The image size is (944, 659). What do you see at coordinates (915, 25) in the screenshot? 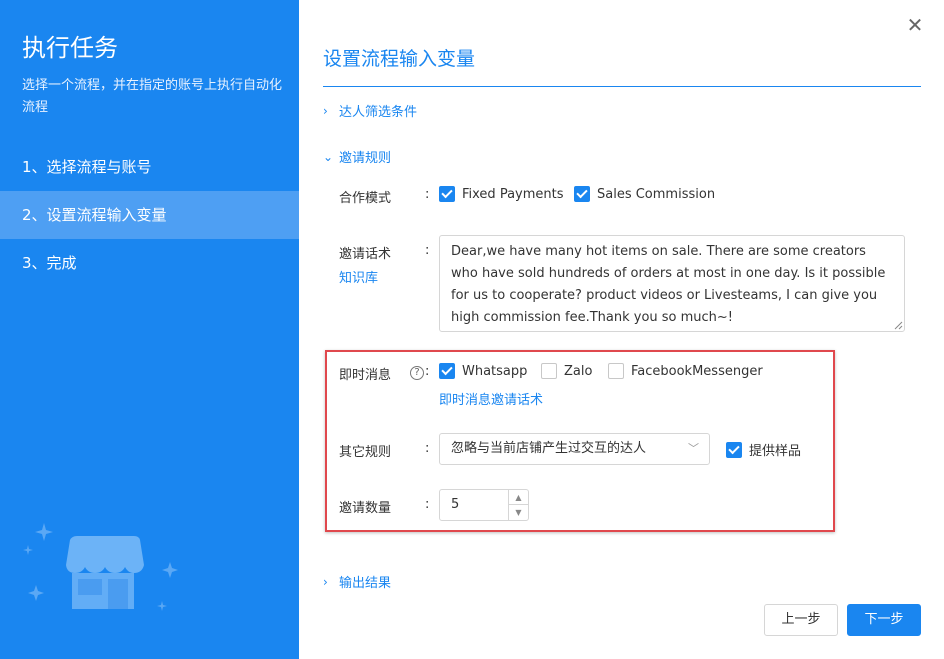
I see `close-icon: ✕` at bounding box center [915, 25].